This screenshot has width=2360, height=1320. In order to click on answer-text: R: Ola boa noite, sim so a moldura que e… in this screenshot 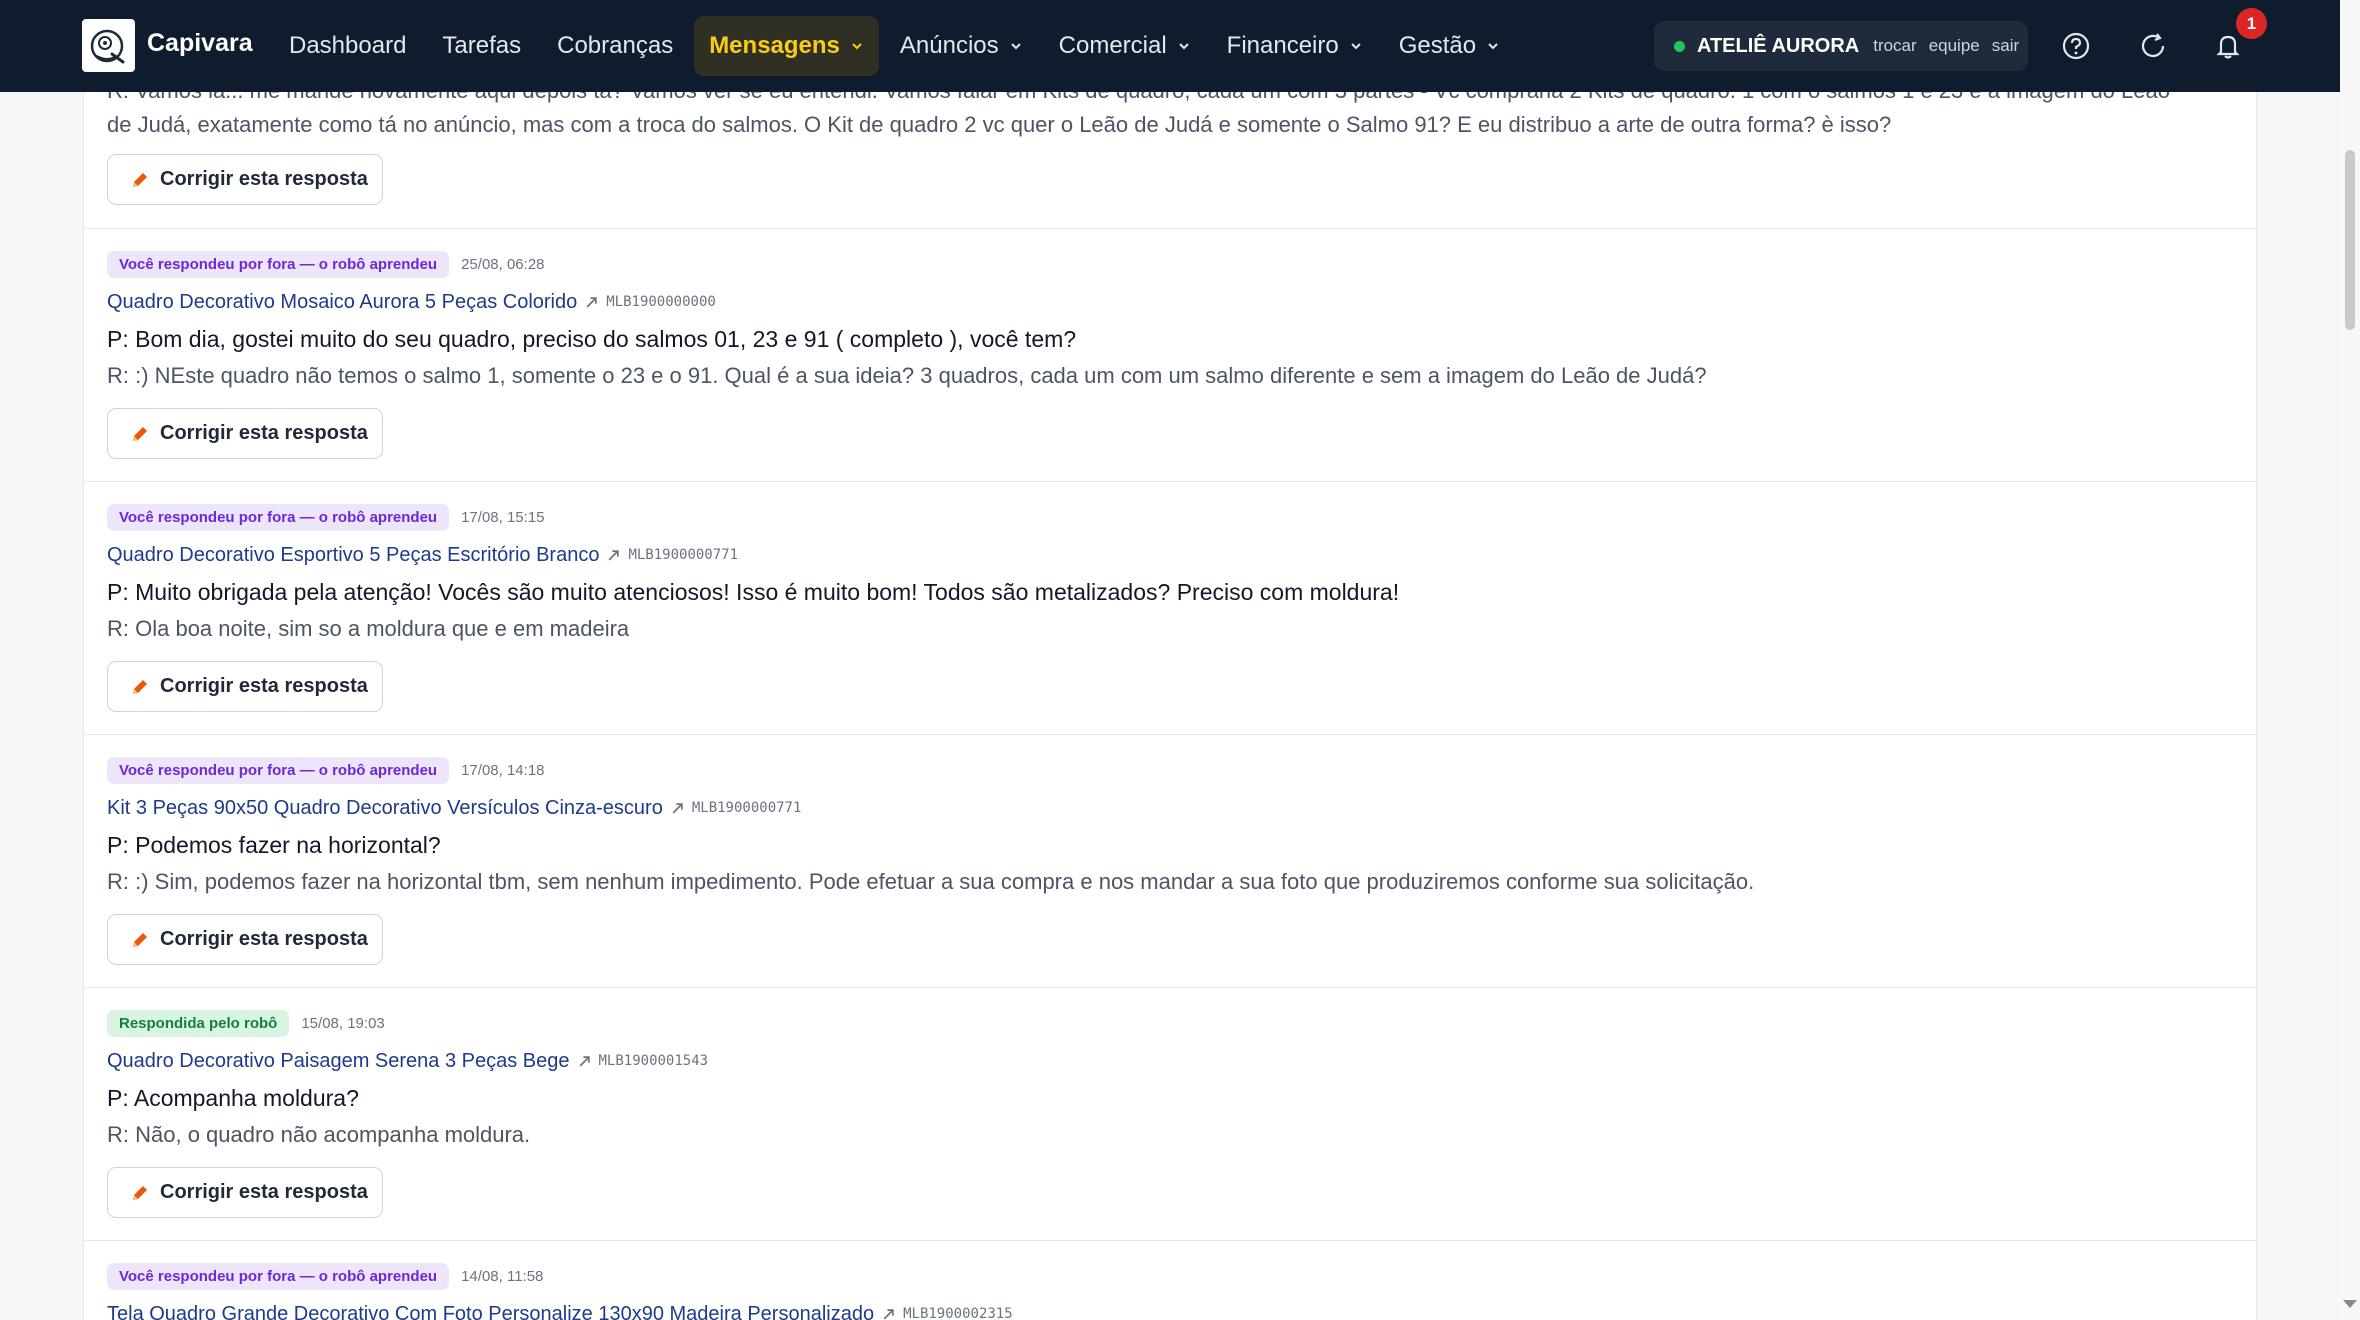, I will do `click(368, 628)`.